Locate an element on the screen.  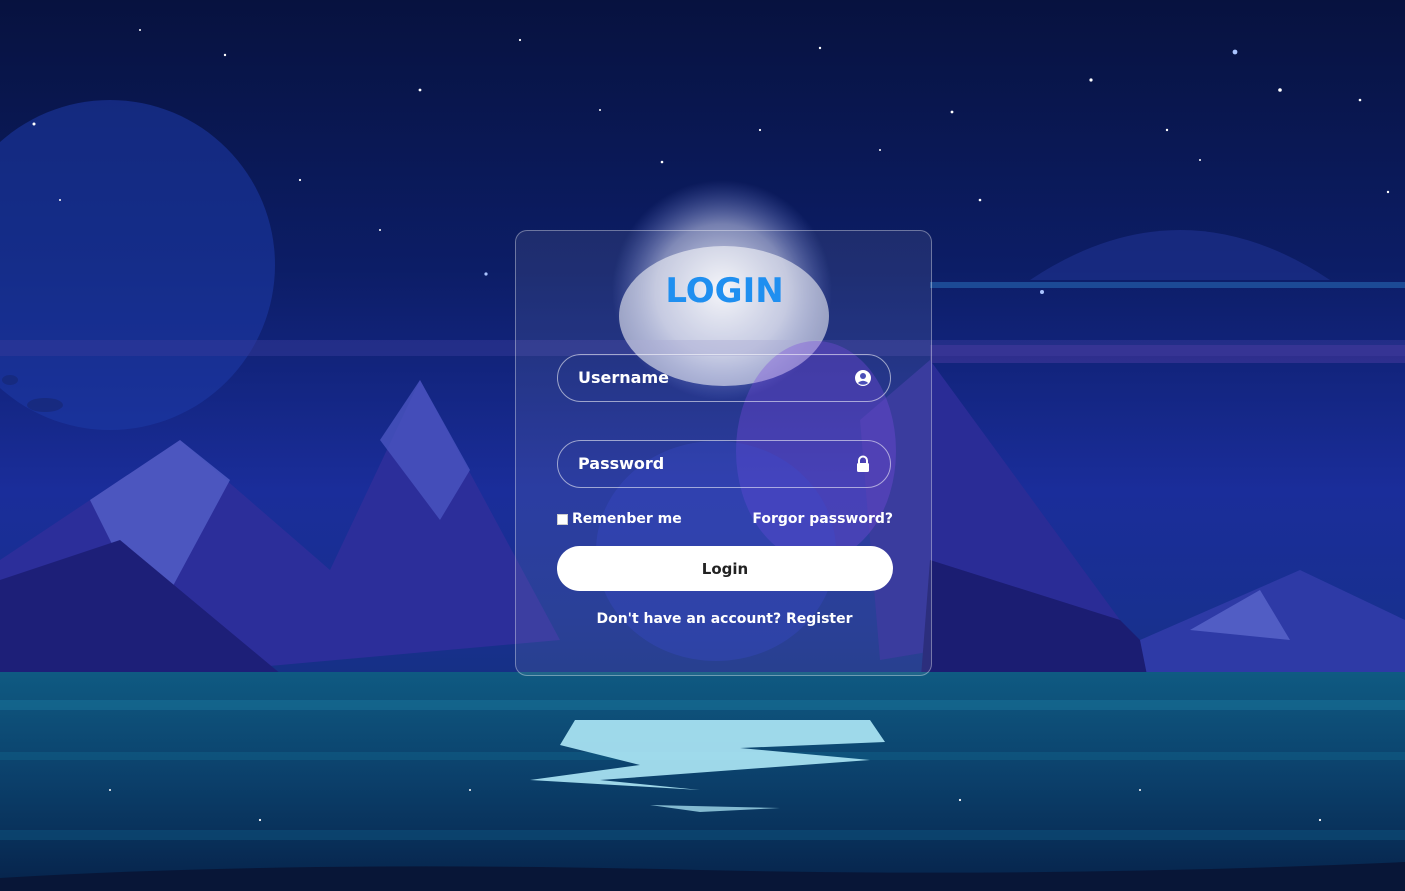
remember-me: Remenber me is located at coordinates (619, 519).